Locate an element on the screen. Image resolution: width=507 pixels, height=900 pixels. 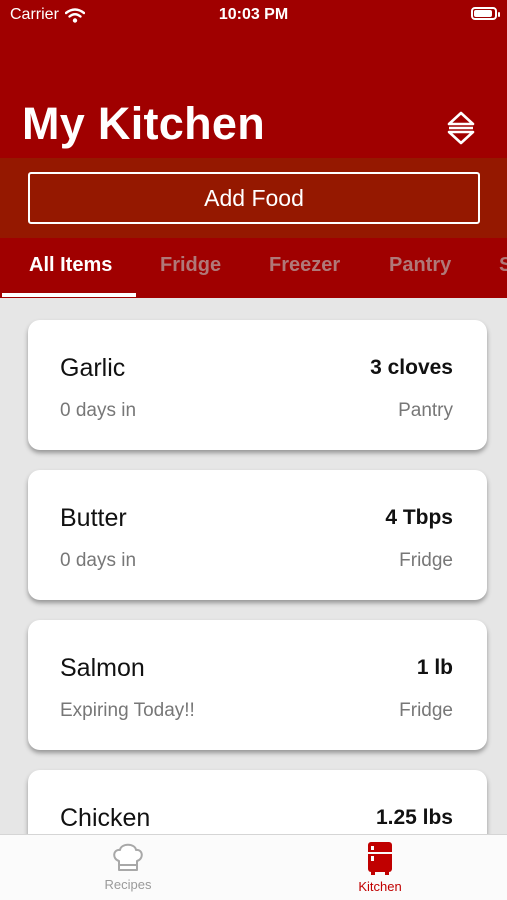
tab-partial: S is located at coordinates (503, 265).